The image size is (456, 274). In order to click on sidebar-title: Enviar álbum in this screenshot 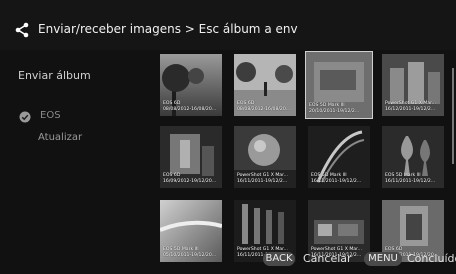, I will do `click(54, 75)`.